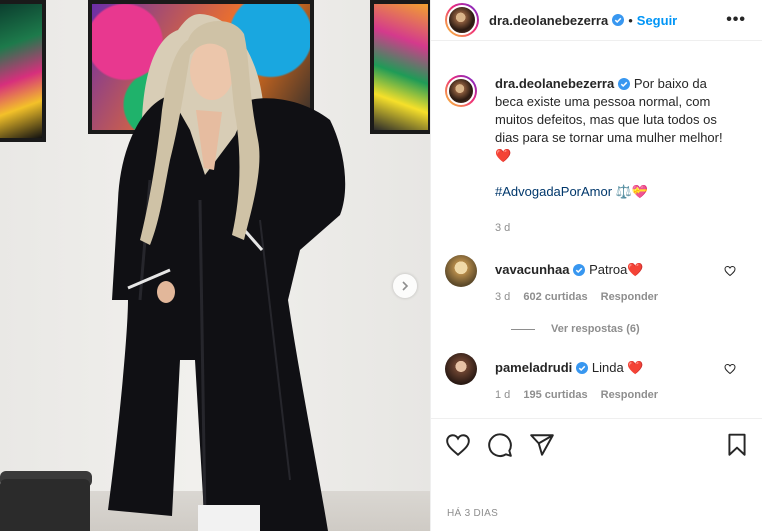 The image size is (762, 531). Describe the element at coordinates (502, 395) in the screenshot. I see `comment-time: 1 d` at that location.